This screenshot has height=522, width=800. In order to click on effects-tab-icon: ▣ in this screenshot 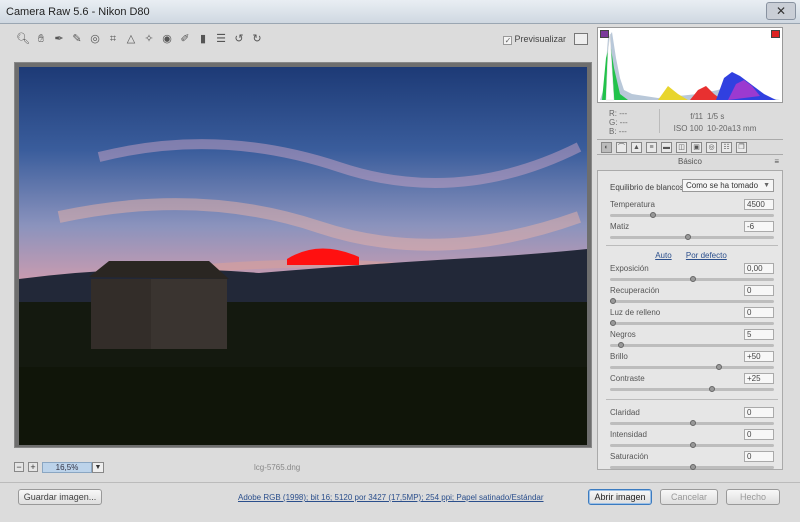, I will do `click(696, 147)`.